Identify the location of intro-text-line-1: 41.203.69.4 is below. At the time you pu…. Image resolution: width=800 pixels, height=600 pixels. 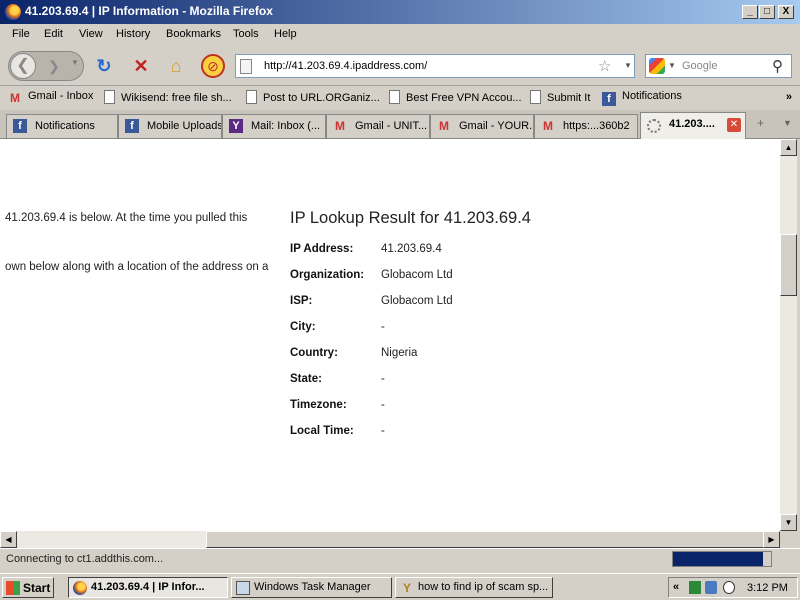
(126, 218).